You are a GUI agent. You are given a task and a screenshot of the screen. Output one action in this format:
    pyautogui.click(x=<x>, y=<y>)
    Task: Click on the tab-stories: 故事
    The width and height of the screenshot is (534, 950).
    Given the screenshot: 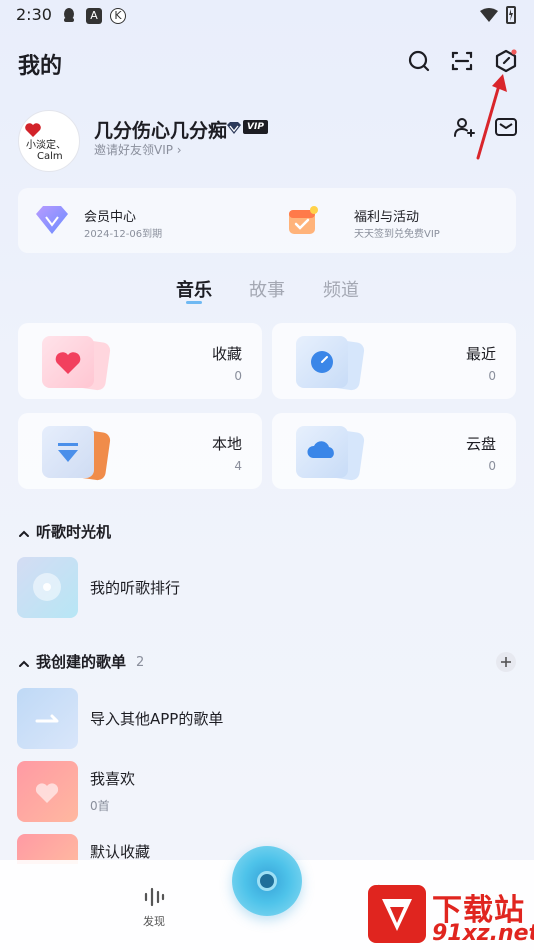 What is the action you would take?
    pyautogui.click(x=267, y=289)
    